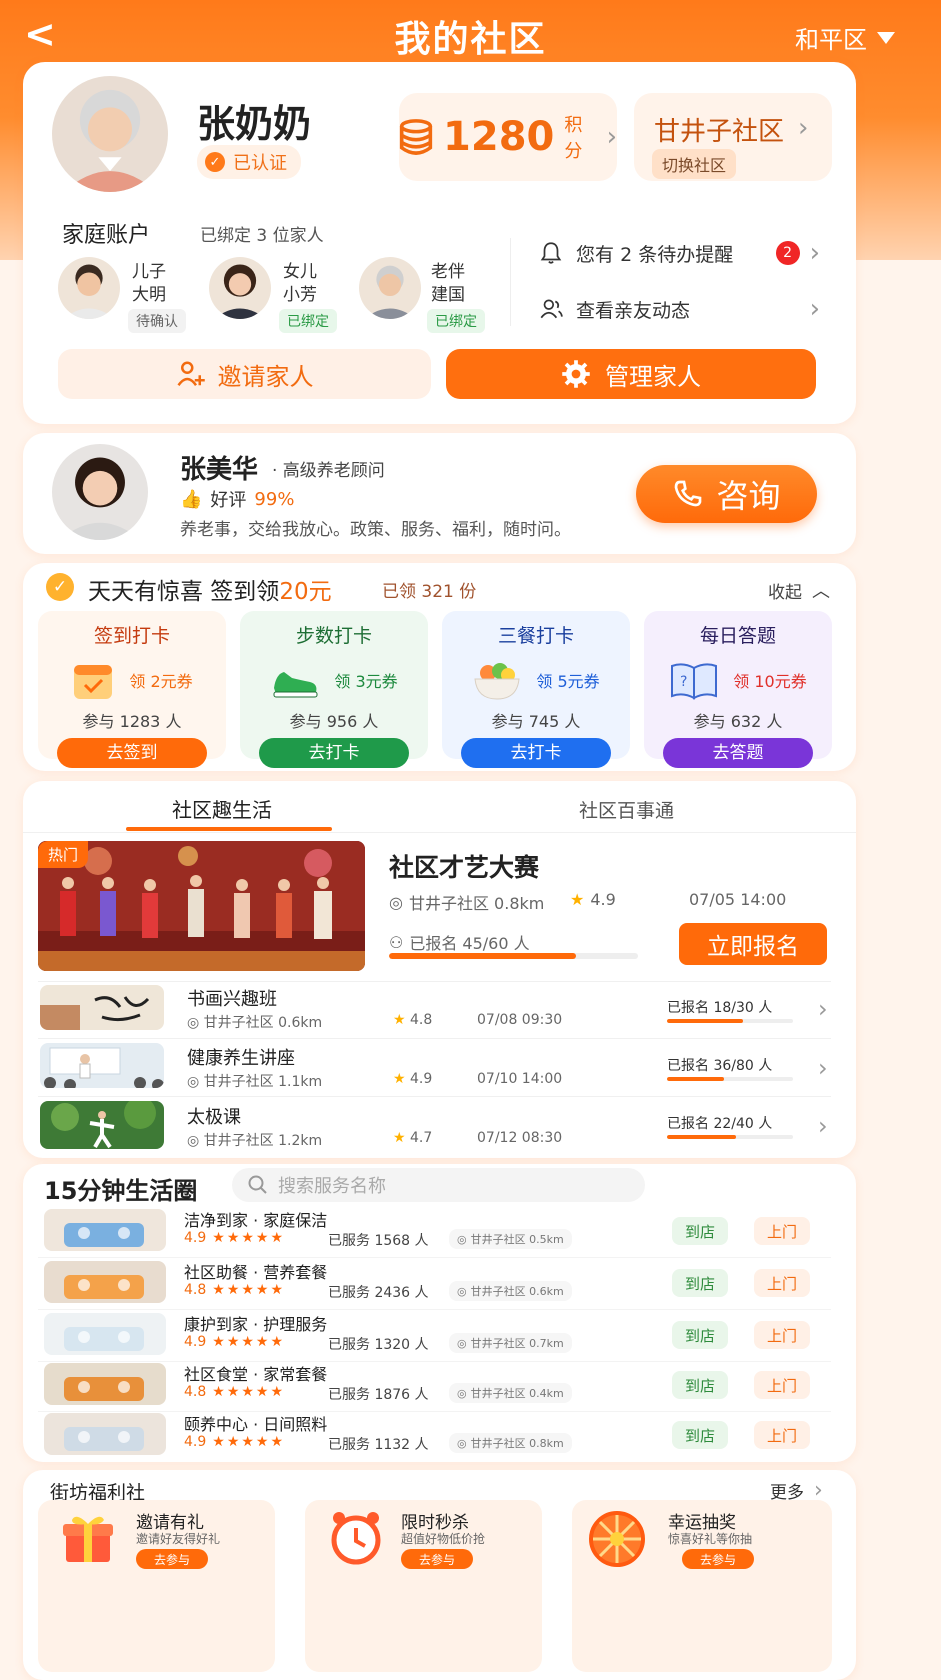  Describe the element at coordinates (378, 1345) in the screenshot. I see `service-served: 已服务 1320 人` at that location.